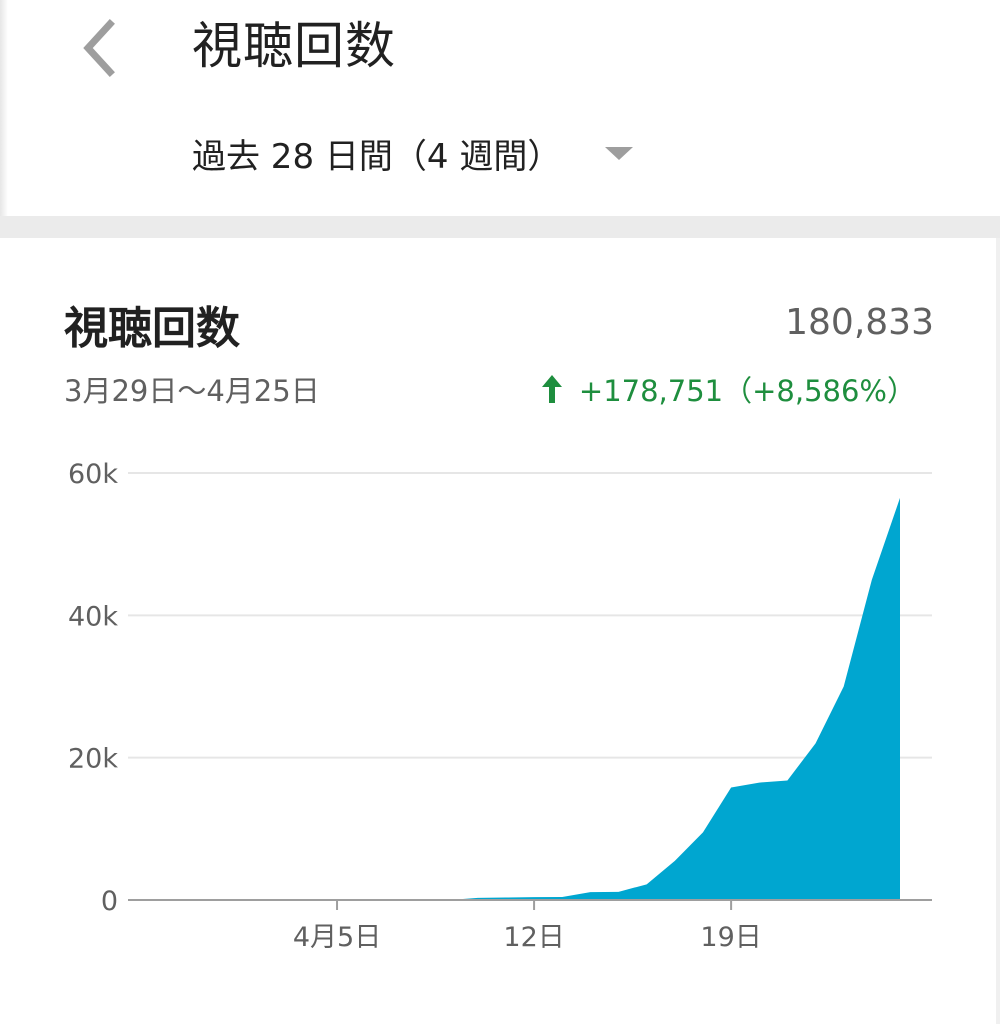 This screenshot has width=1000, height=1024. I want to click on left-edge-shadow, so click(4, 108).